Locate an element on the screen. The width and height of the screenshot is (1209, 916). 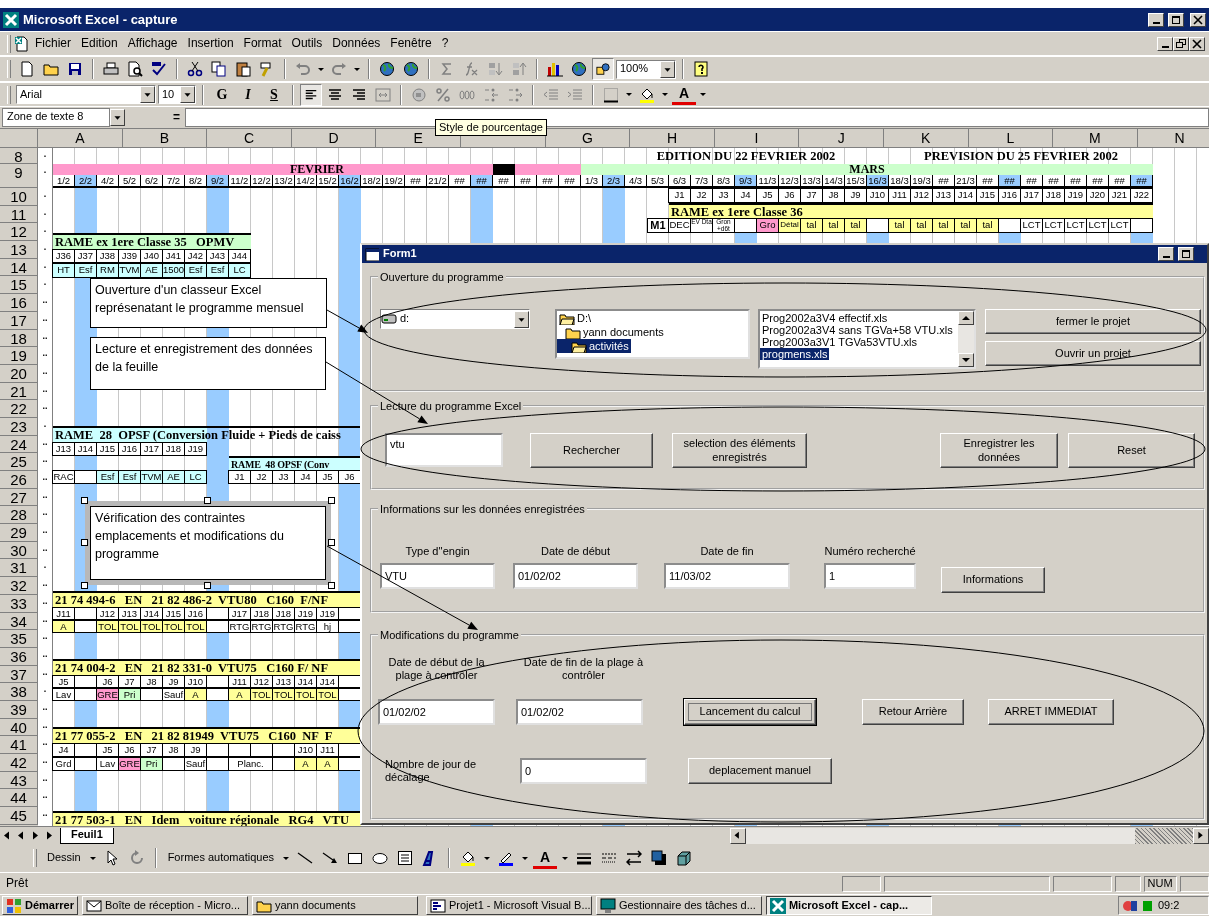
folder-list: D:\ yann documents activités is located at coordinates (652, 334).